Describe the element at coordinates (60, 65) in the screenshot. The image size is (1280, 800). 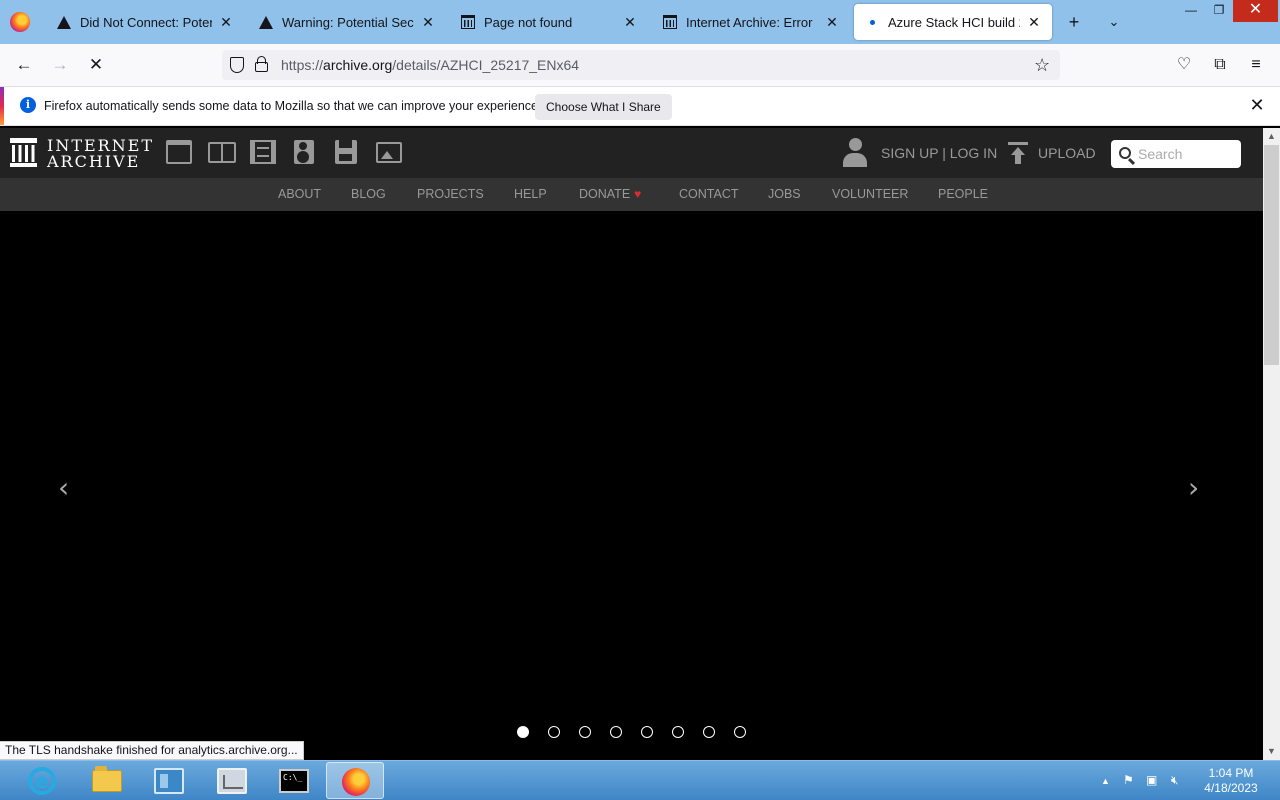
I see `forward-arrow-icon: →` at that location.